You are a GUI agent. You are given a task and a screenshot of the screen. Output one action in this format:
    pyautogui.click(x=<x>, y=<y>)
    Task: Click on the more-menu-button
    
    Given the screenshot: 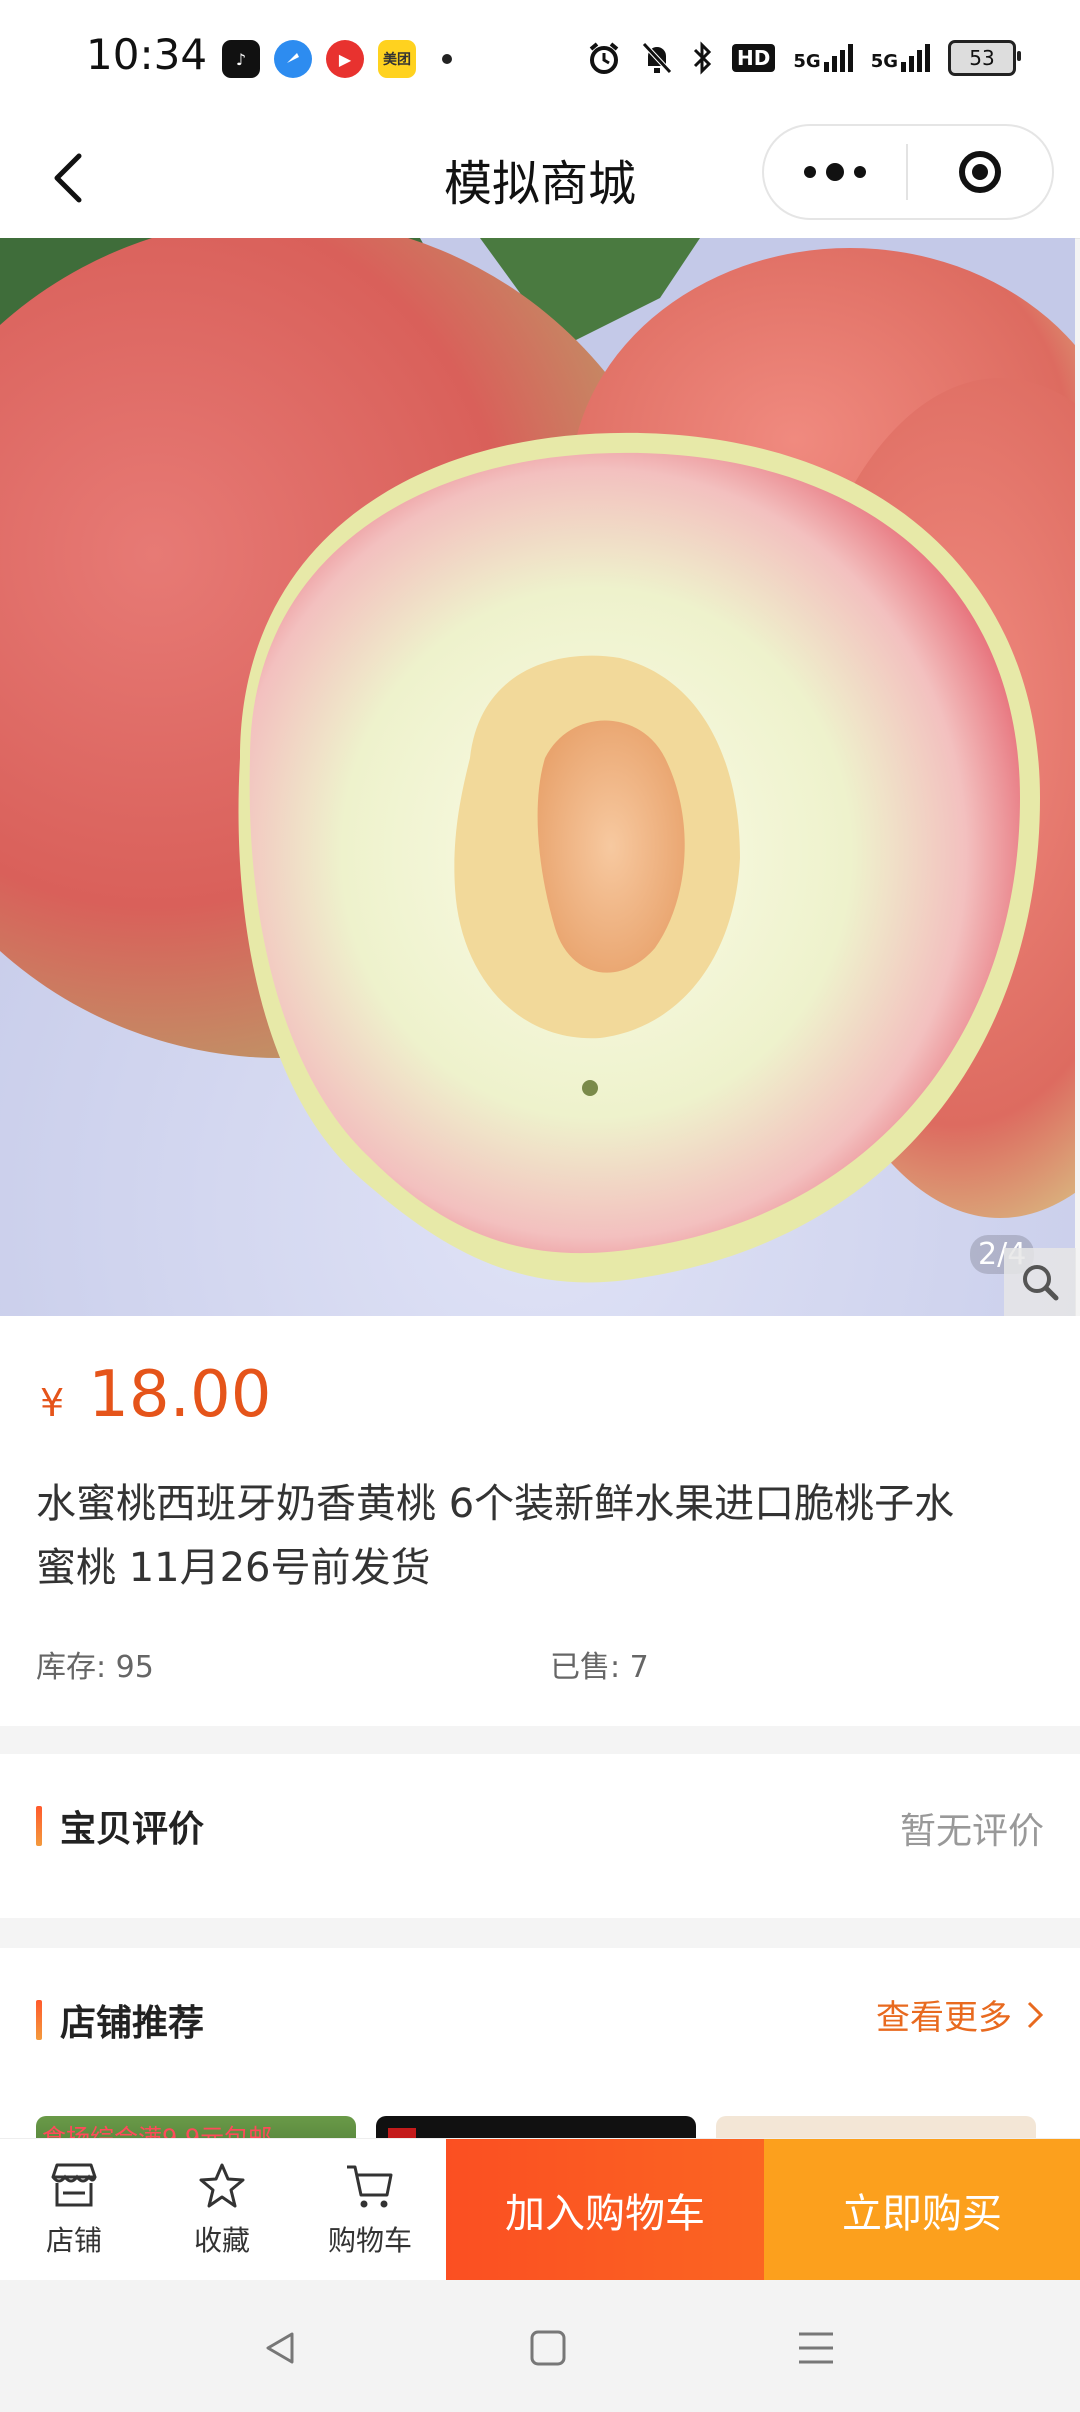 What is the action you would take?
    pyautogui.click(x=835, y=172)
    